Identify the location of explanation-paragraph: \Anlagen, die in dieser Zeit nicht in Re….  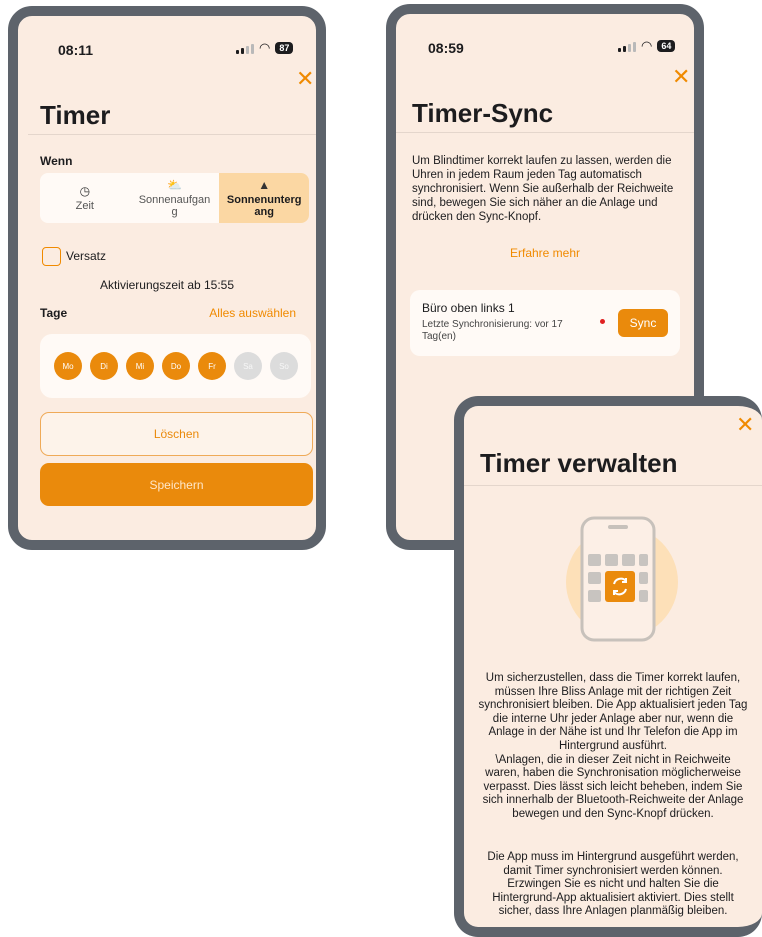
(613, 786).